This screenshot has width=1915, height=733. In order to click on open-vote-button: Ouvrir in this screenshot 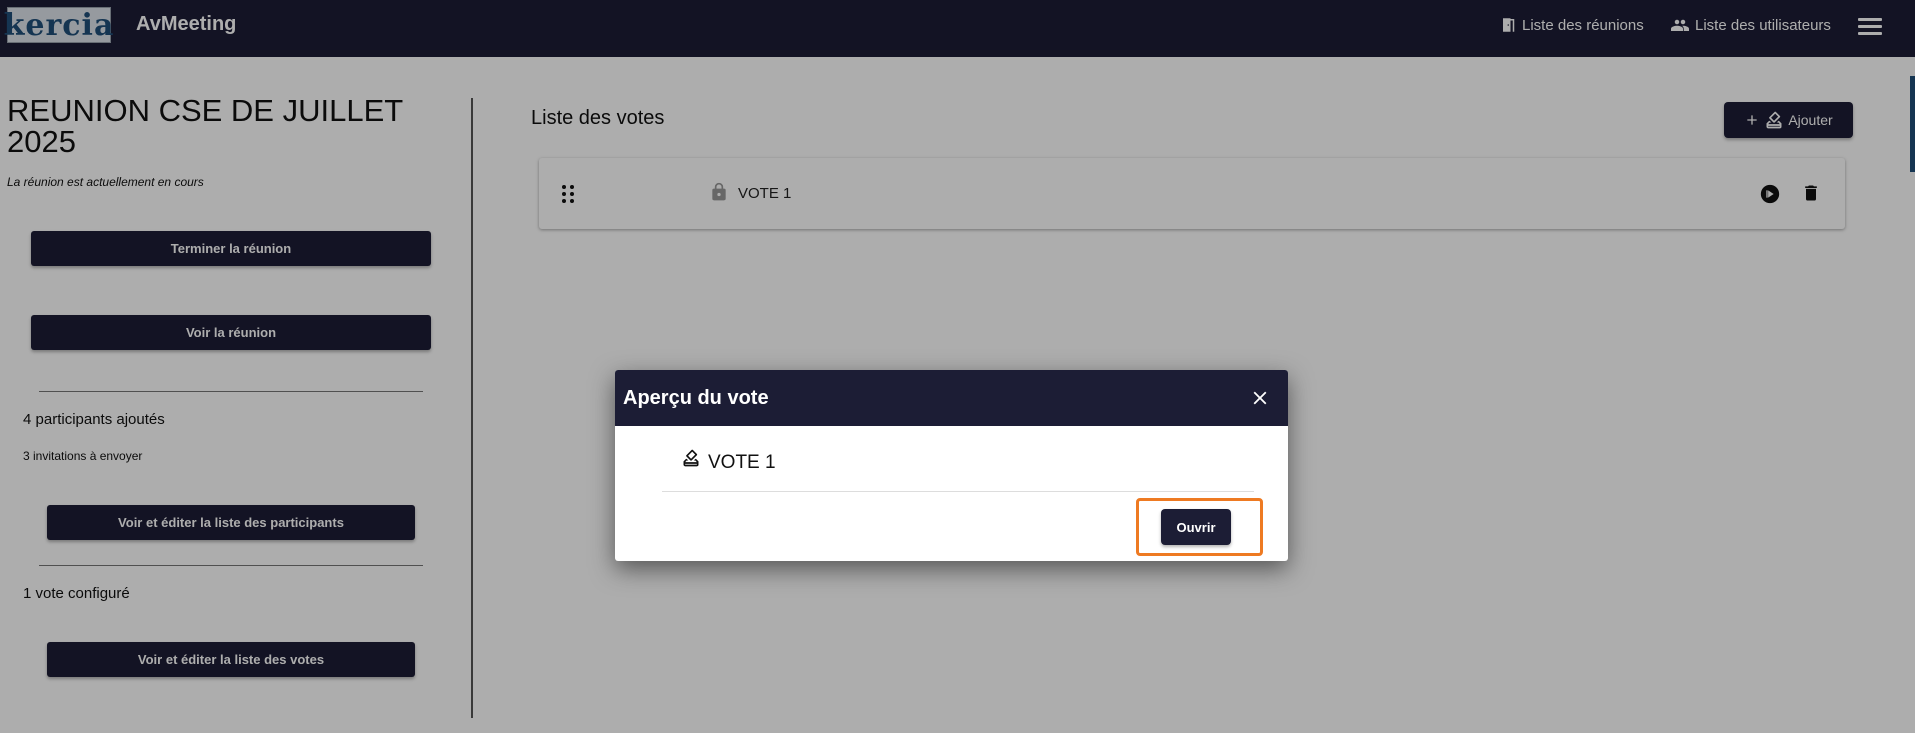, I will do `click(1196, 527)`.